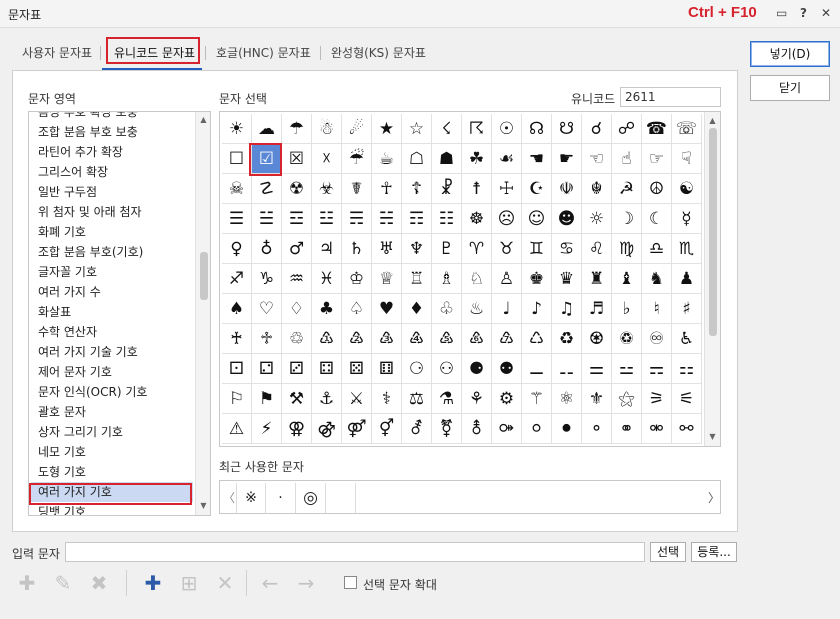 The width and height of the screenshot is (840, 619). I want to click on character-cell: ♄, so click(357, 249).